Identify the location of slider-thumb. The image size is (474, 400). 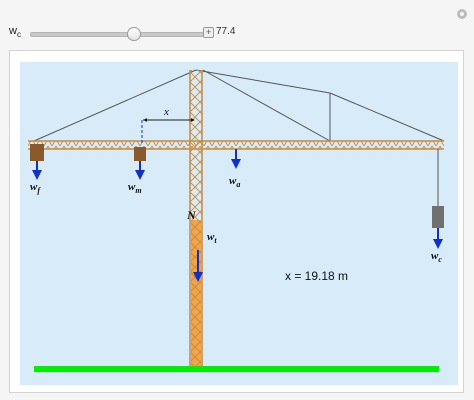
(134, 34).